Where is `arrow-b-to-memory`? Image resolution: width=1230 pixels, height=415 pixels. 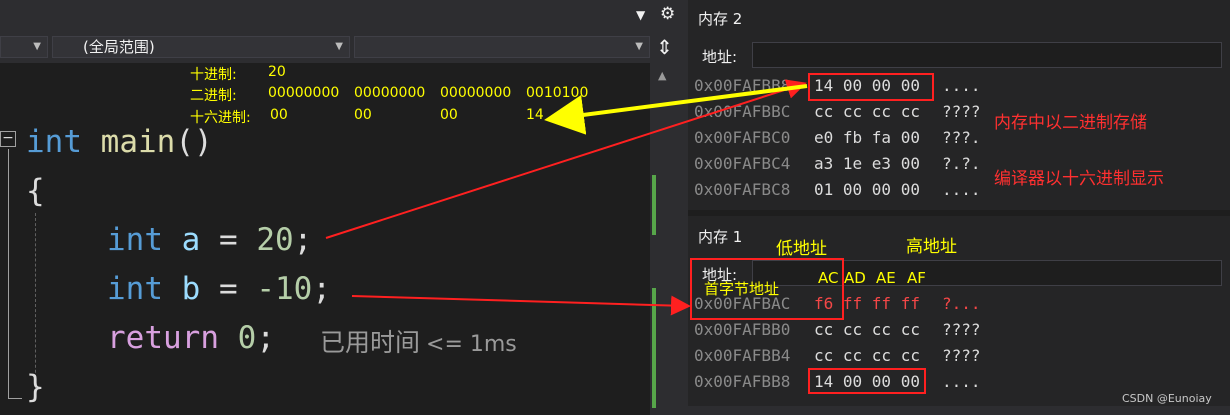
arrow-b-to-memory is located at coordinates (521, 305).